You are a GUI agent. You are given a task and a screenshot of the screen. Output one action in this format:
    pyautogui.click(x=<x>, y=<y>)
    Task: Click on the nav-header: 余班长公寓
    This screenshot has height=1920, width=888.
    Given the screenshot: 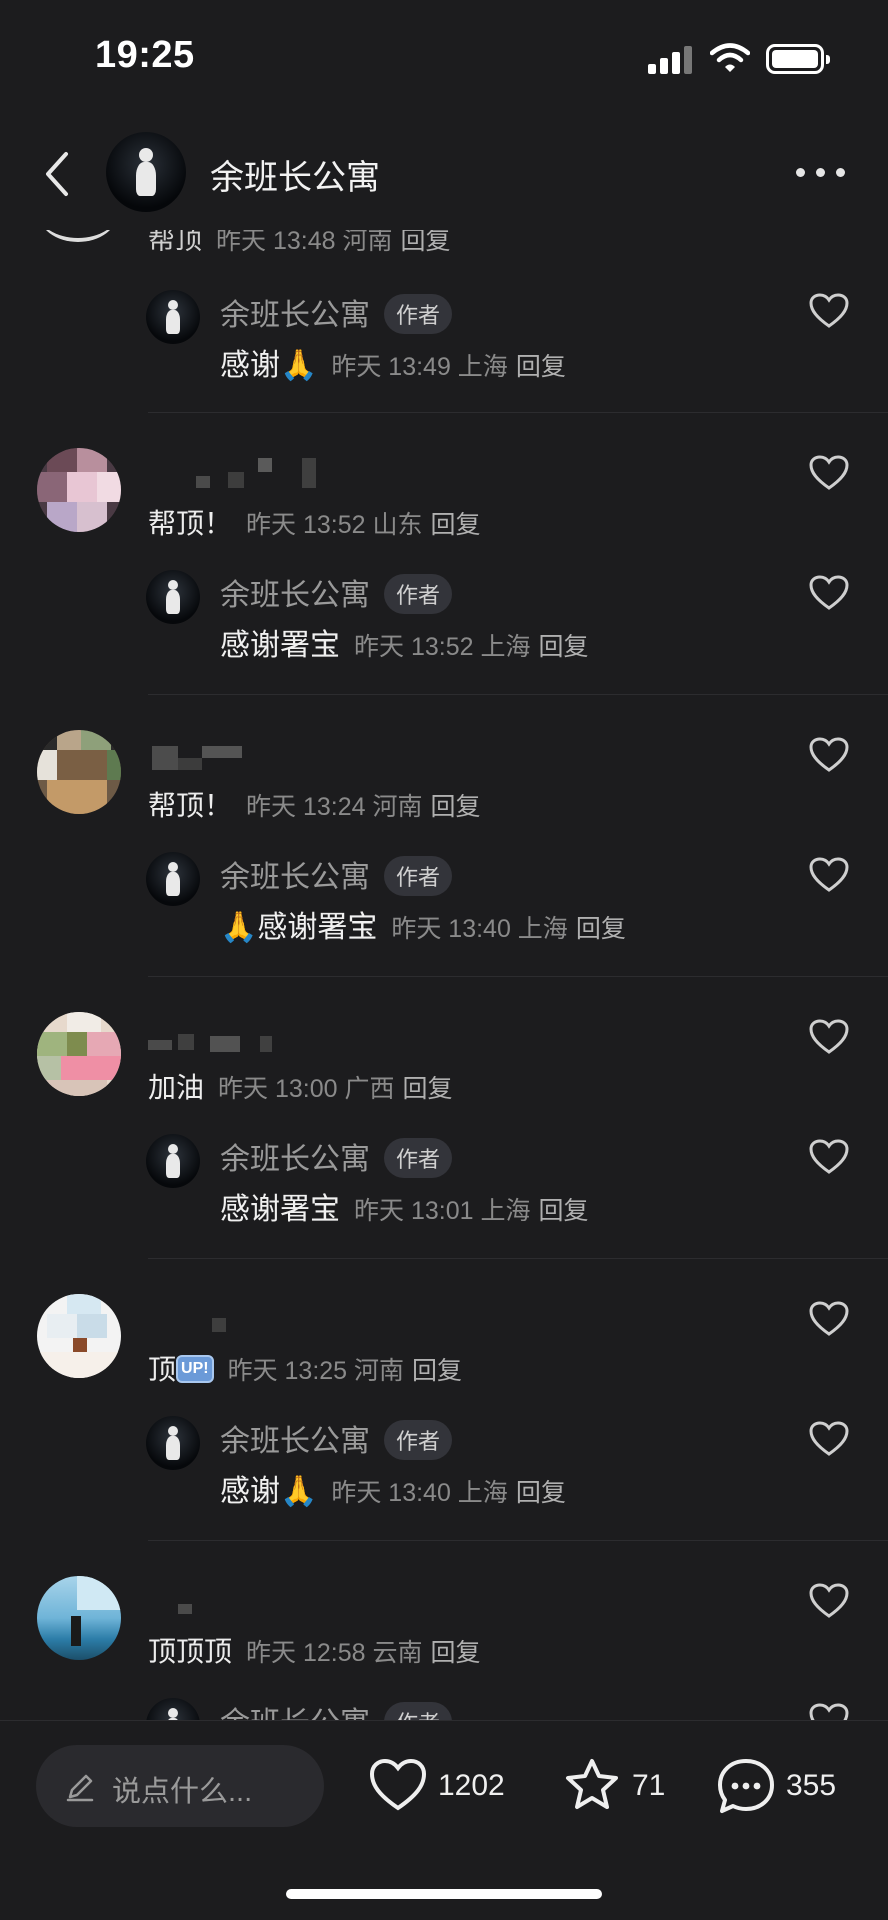 What is the action you would take?
    pyautogui.click(x=444, y=175)
    